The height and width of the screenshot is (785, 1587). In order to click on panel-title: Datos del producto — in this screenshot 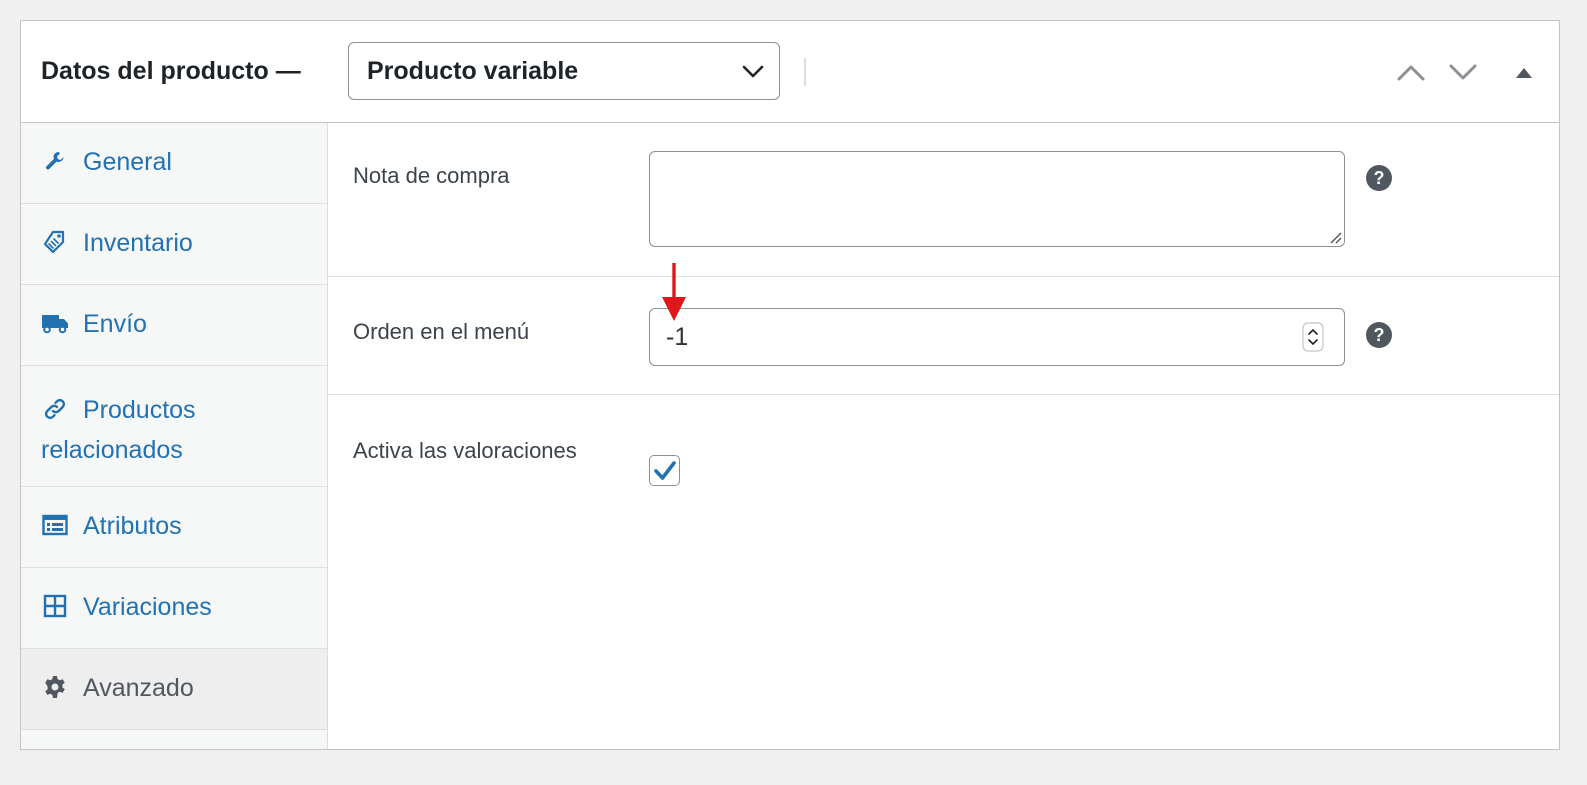, I will do `click(171, 71)`.